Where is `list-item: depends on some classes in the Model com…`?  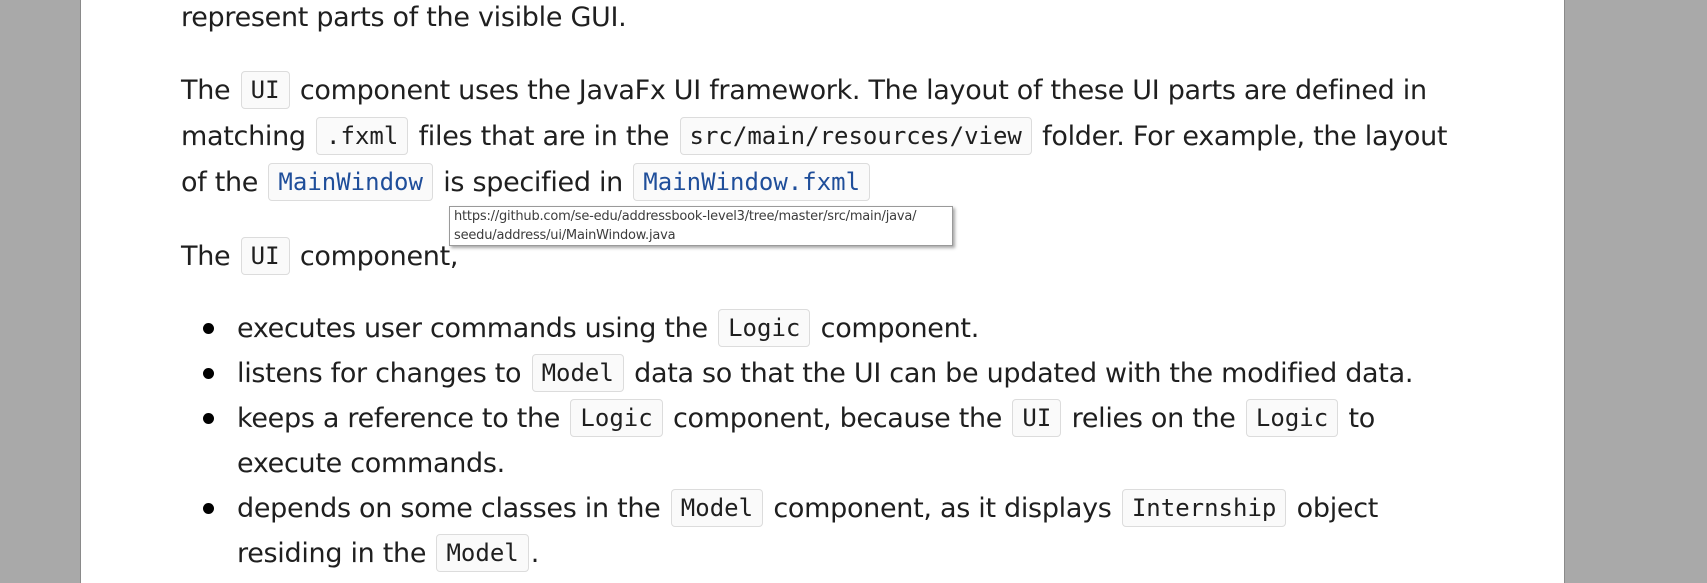
list-item: depends on some classes in the Model com… is located at coordinates (808, 531).